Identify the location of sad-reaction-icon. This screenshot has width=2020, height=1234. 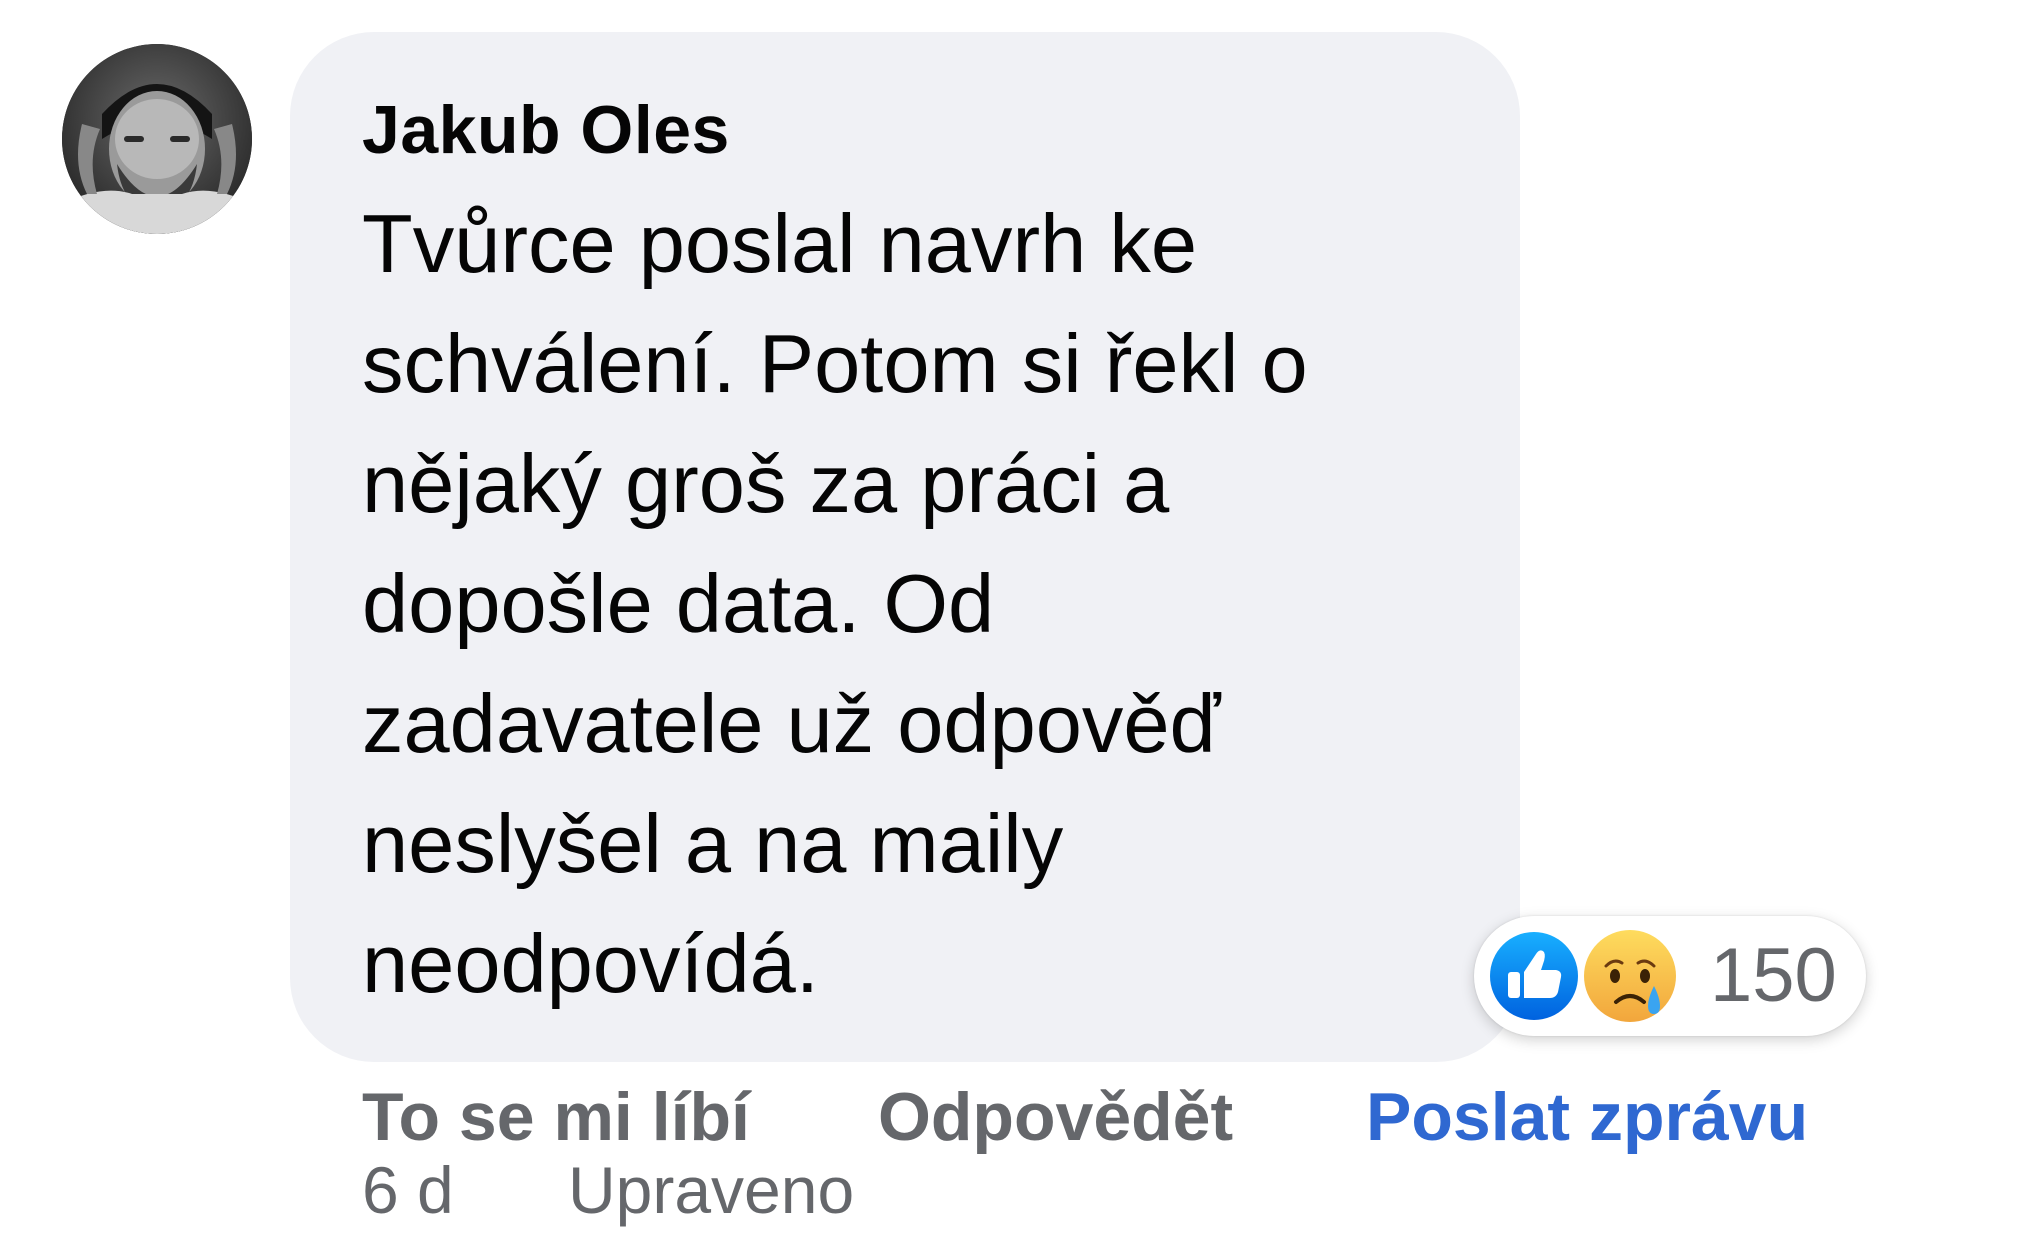
(1630, 976).